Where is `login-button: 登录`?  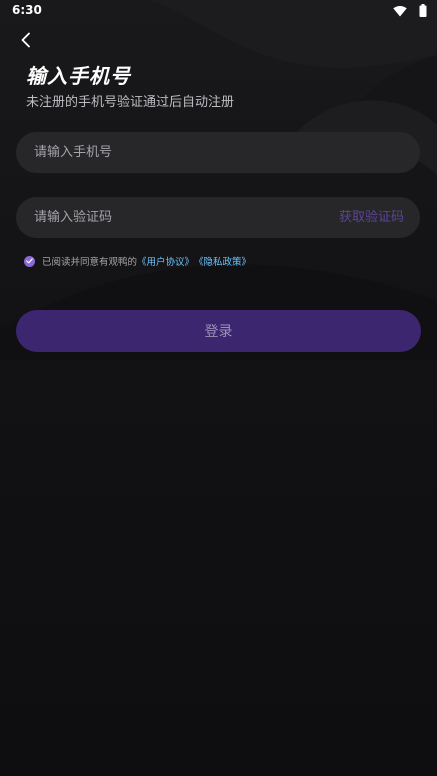
login-button: 登录 is located at coordinates (218, 331).